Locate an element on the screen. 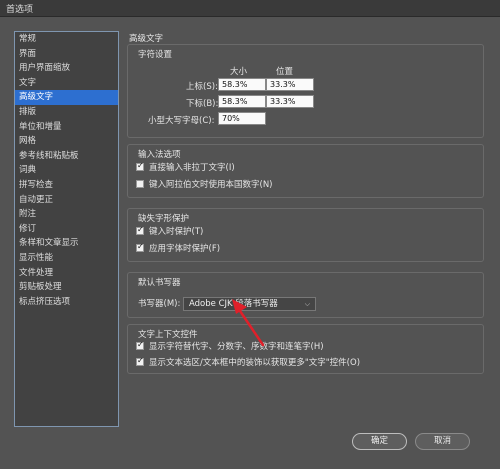 The height and width of the screenshot is (469, 500). composer-select: Adobe CJK 段落书写器 ⌵ is located at coordinates (249, 304).